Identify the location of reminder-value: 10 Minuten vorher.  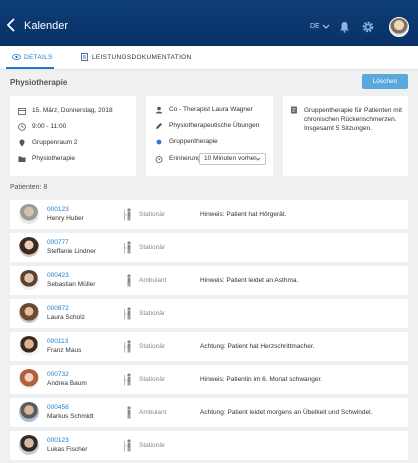
(230, 158).